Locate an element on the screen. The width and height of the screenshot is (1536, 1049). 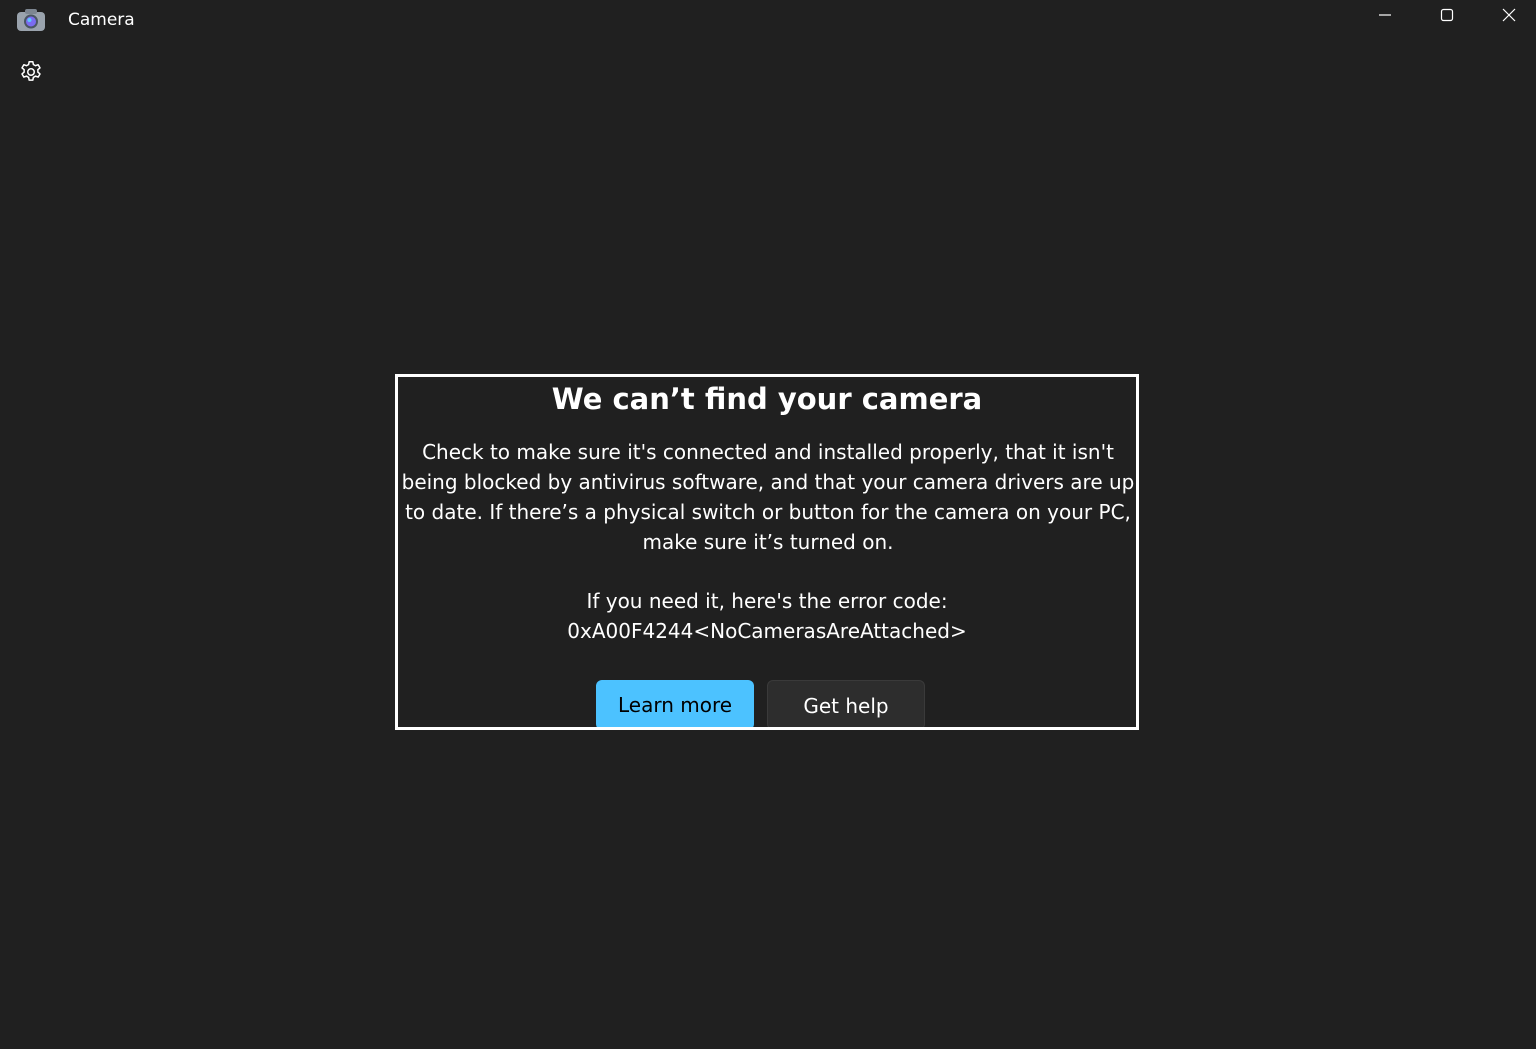
app-title: Camera is located at coordinates (101, 20).